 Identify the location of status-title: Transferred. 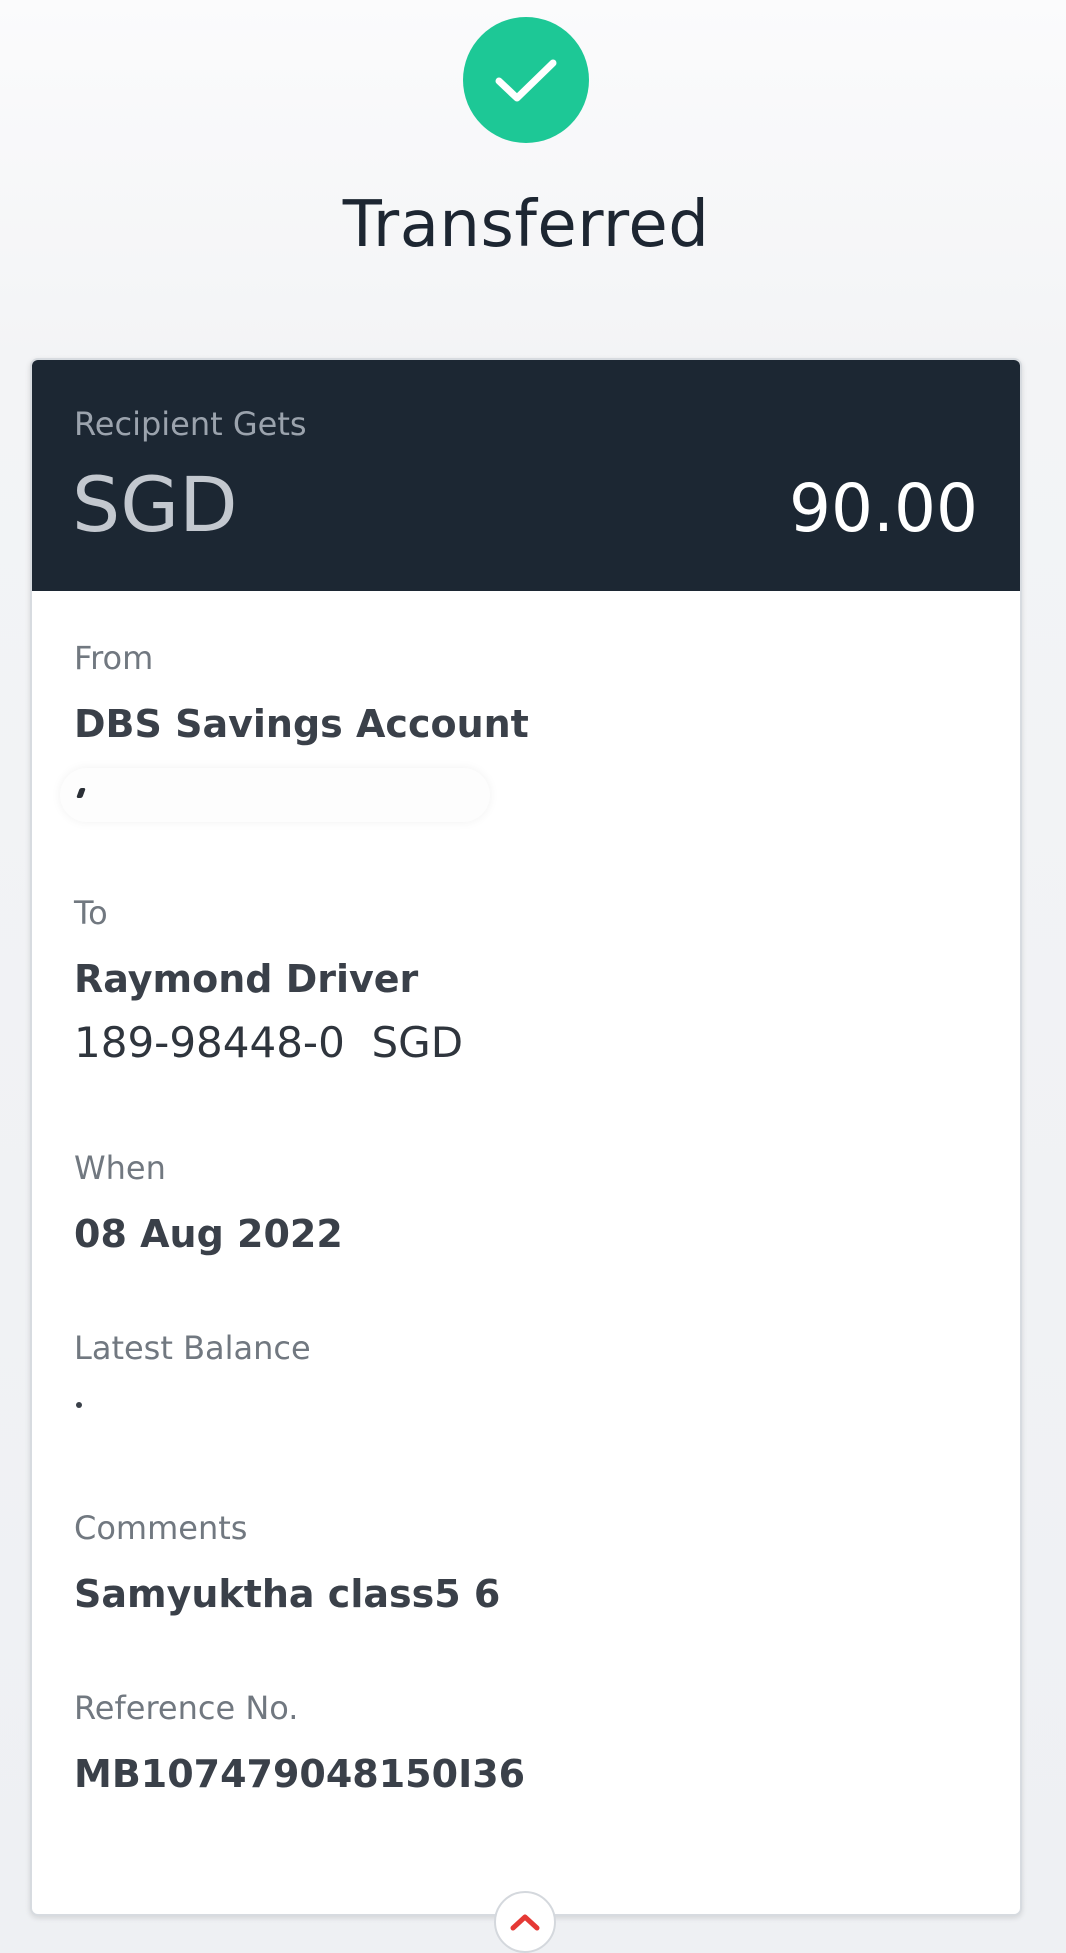
(526, 225).